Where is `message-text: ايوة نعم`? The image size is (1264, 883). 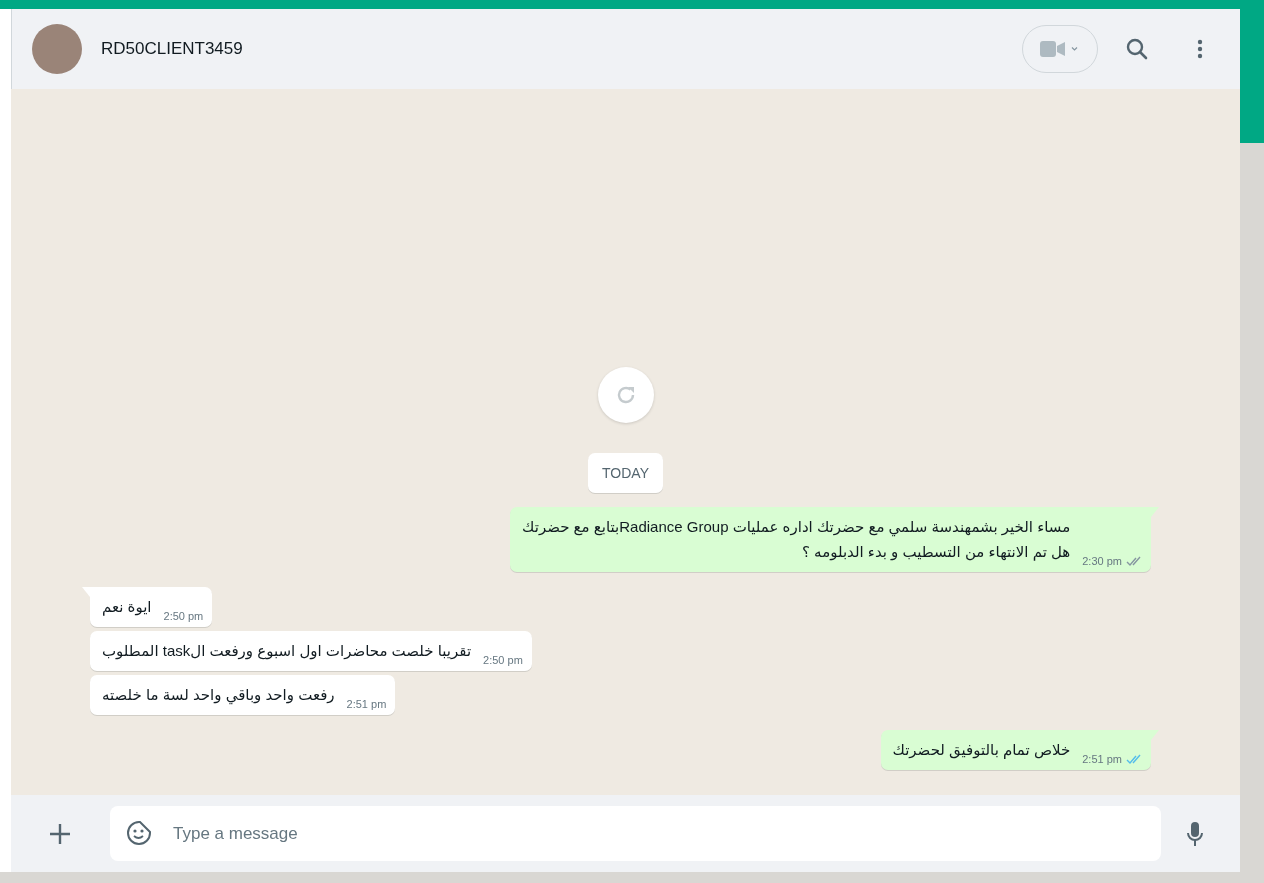
message-text: ايوة نعم is located at coordinates (127, 607).